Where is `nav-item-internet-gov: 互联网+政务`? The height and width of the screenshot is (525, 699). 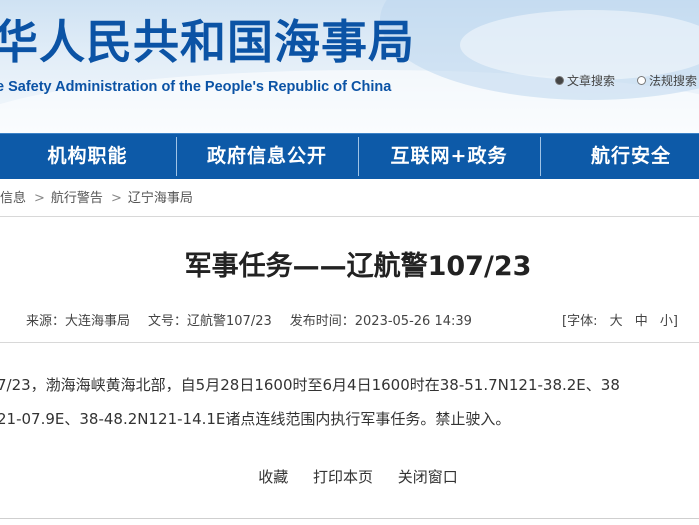 nav-item-internet-gov: 互联网+政务 is located at coordinates (449, 156).